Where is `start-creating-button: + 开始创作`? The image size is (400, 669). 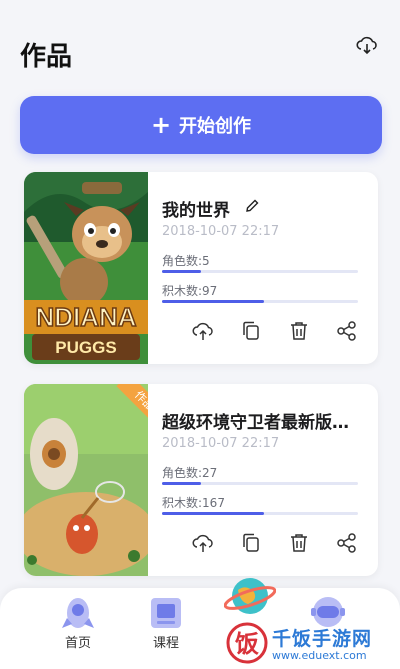 start-creating-button: + 开始创作 is located at coordinates (201, 125).